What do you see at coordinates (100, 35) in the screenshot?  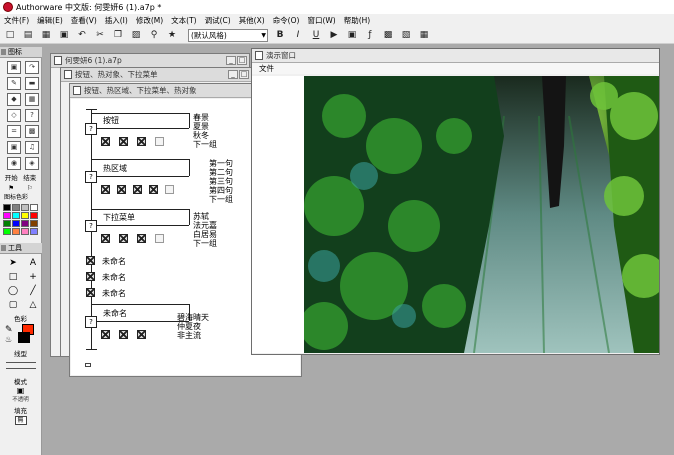 I see `cut-icon: ✂` at bounding box center [100, 35].